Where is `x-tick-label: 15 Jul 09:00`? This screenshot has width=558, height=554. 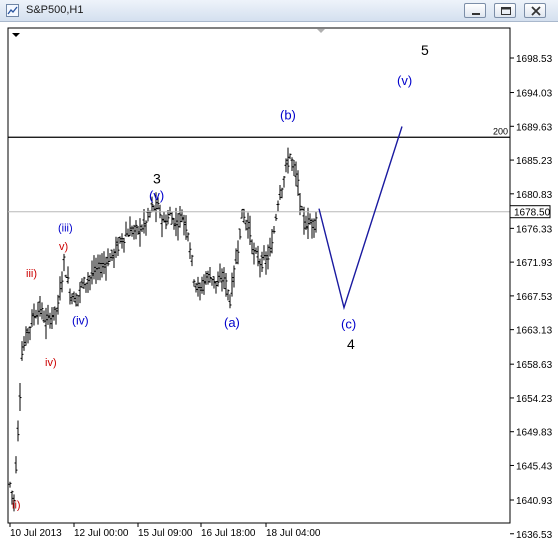 x-tick-label: 15 Jul 09:00 is located at coordinates (165, 533).